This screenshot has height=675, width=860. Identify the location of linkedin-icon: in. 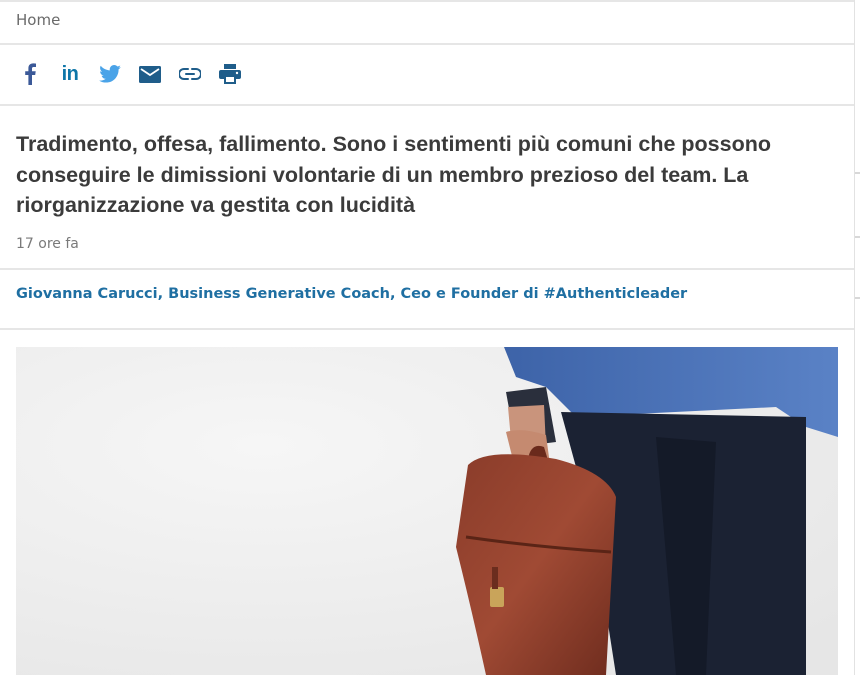
(70, 73).